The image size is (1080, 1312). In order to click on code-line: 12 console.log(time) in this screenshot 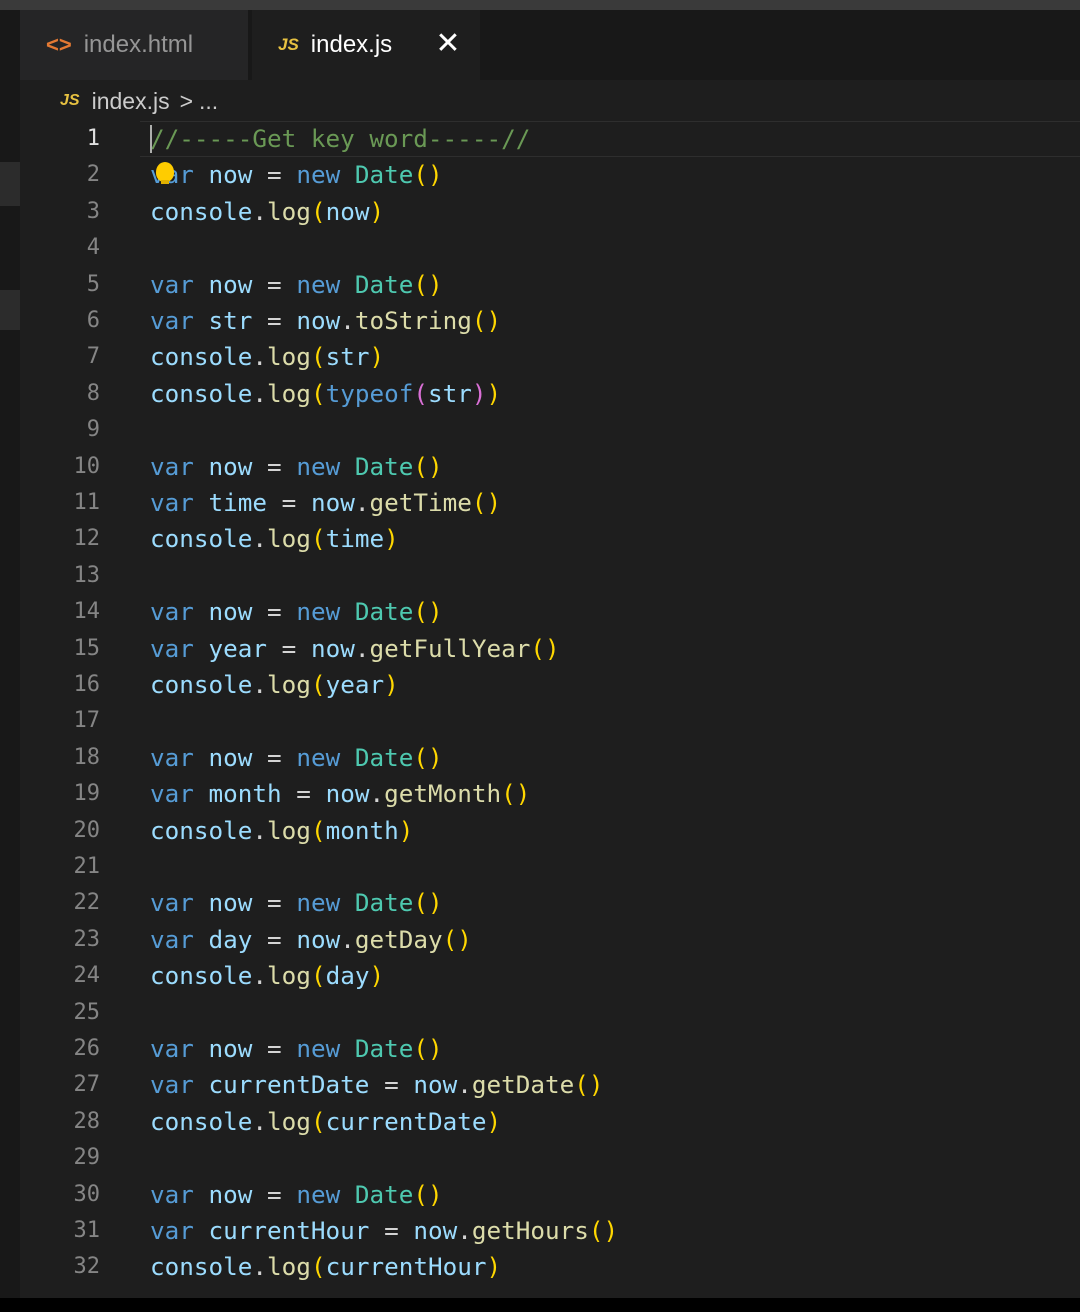, I will do `click(550, 539)`.